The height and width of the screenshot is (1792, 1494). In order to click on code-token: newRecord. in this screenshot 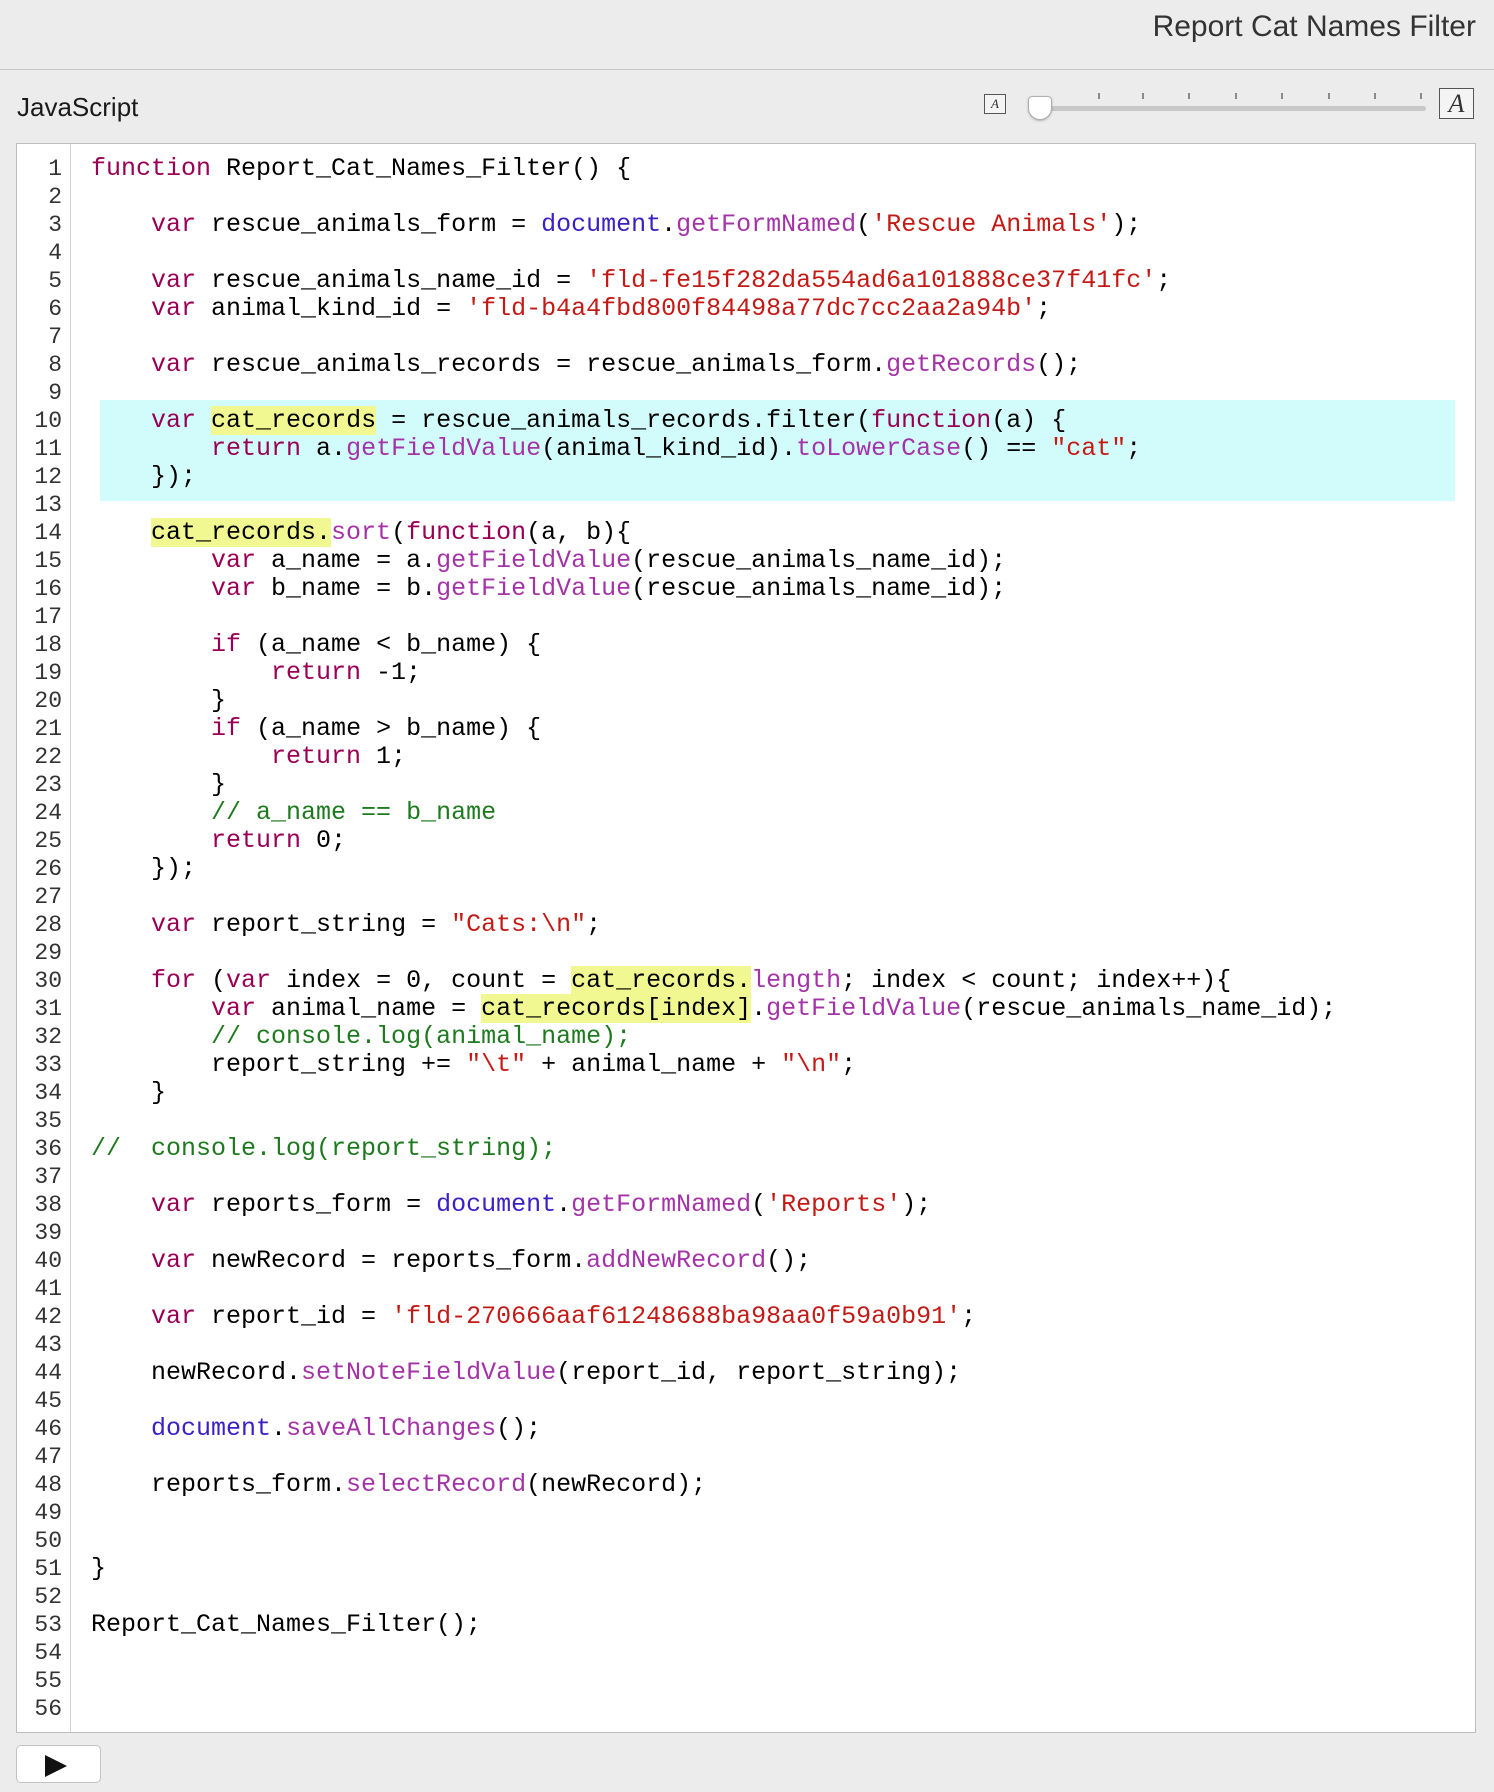, I will do `click(196, 1372)`.